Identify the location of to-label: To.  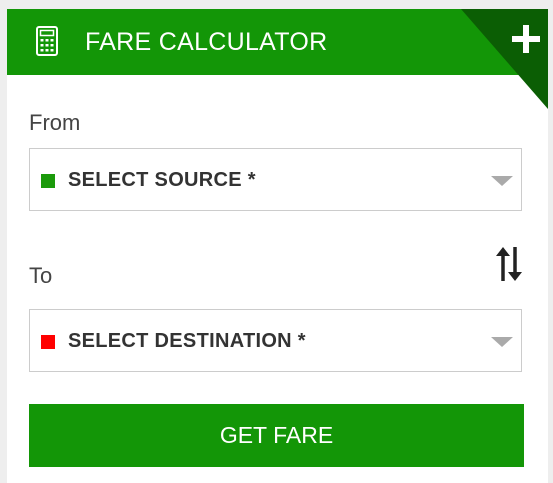
(41, 275).